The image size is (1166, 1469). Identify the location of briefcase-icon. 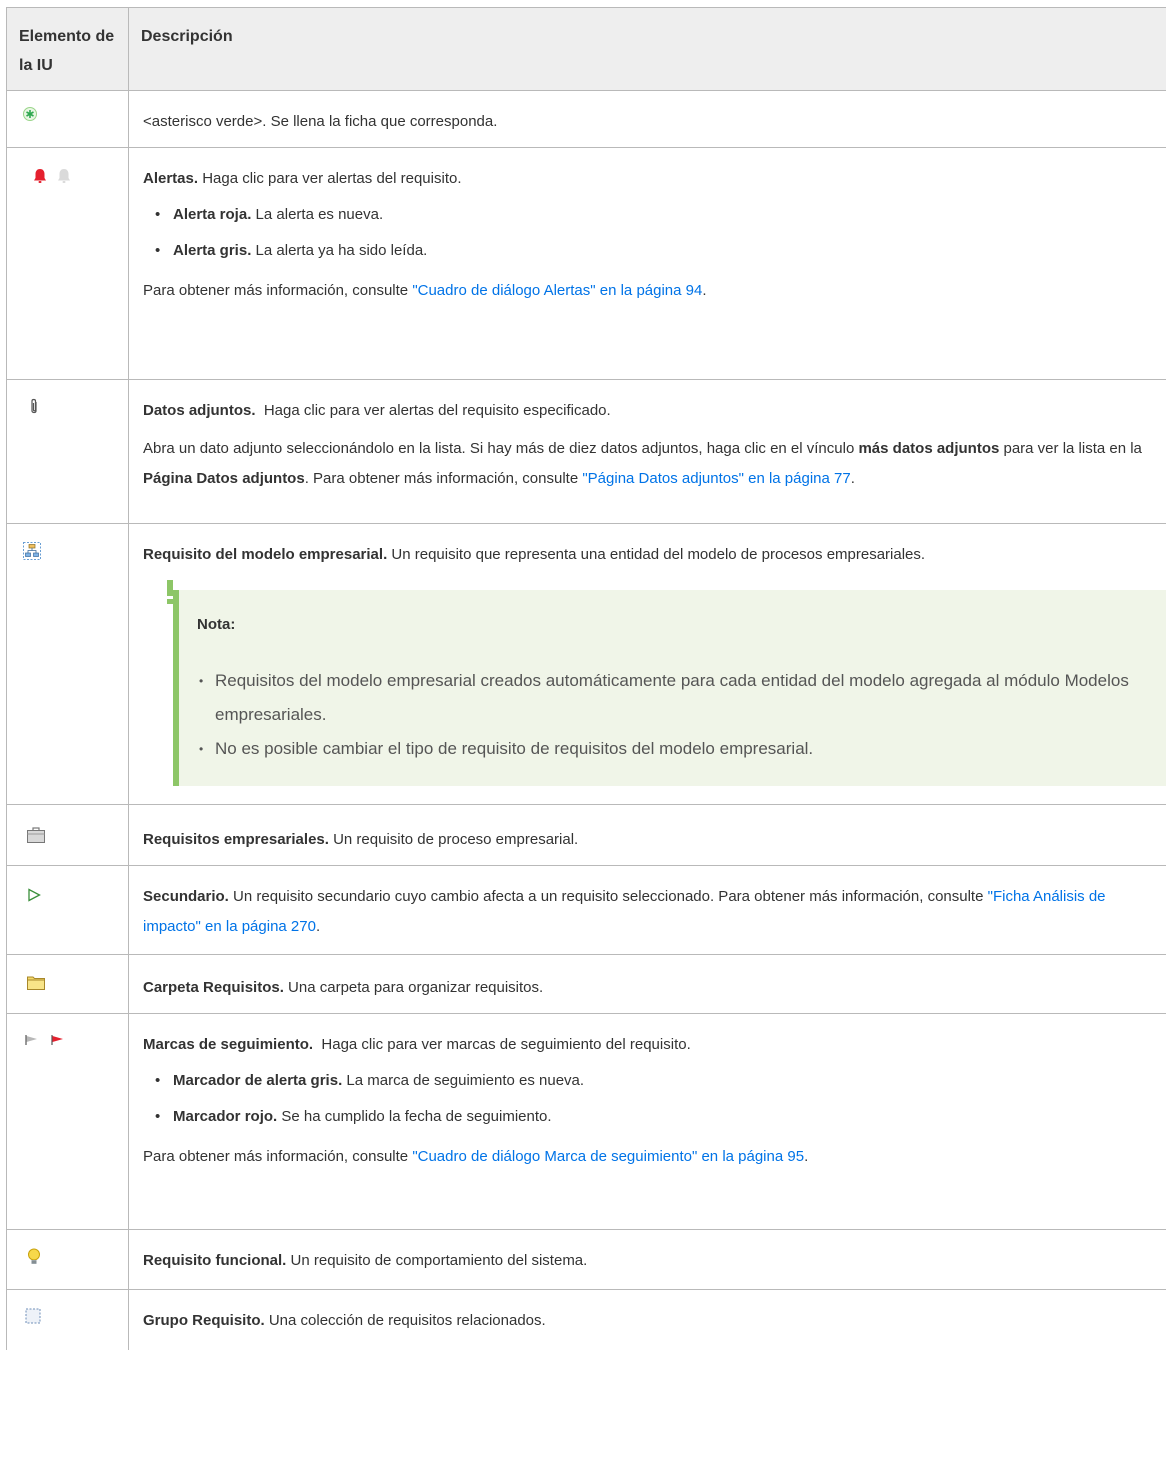
(36, 835).